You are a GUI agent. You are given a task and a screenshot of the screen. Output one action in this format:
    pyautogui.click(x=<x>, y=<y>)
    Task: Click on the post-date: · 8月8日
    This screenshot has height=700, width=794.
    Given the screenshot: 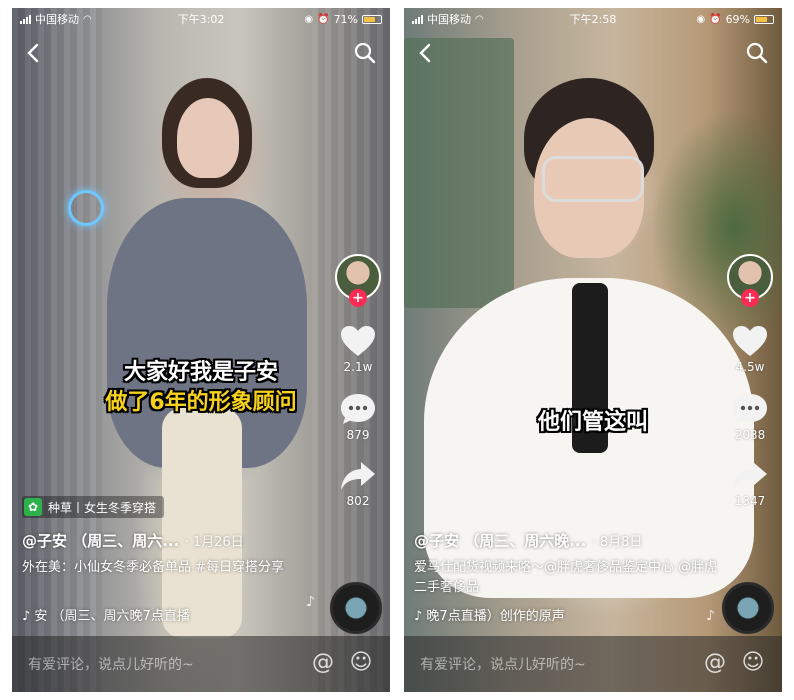 What is the action you would take?
    pyautogui.click(x=617, y=542)
    